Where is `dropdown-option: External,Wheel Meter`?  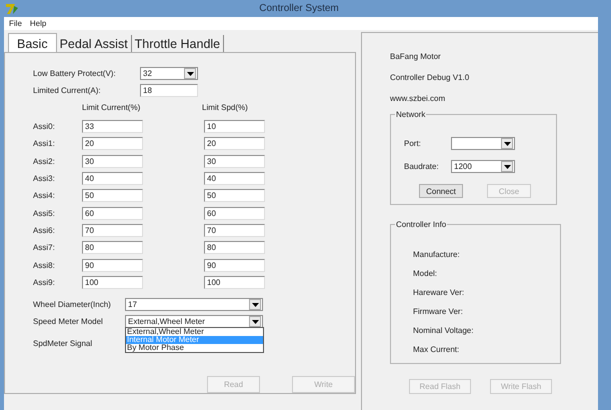 dropdown-option: External,Wheel Meter is located at coordinates (194, 332).